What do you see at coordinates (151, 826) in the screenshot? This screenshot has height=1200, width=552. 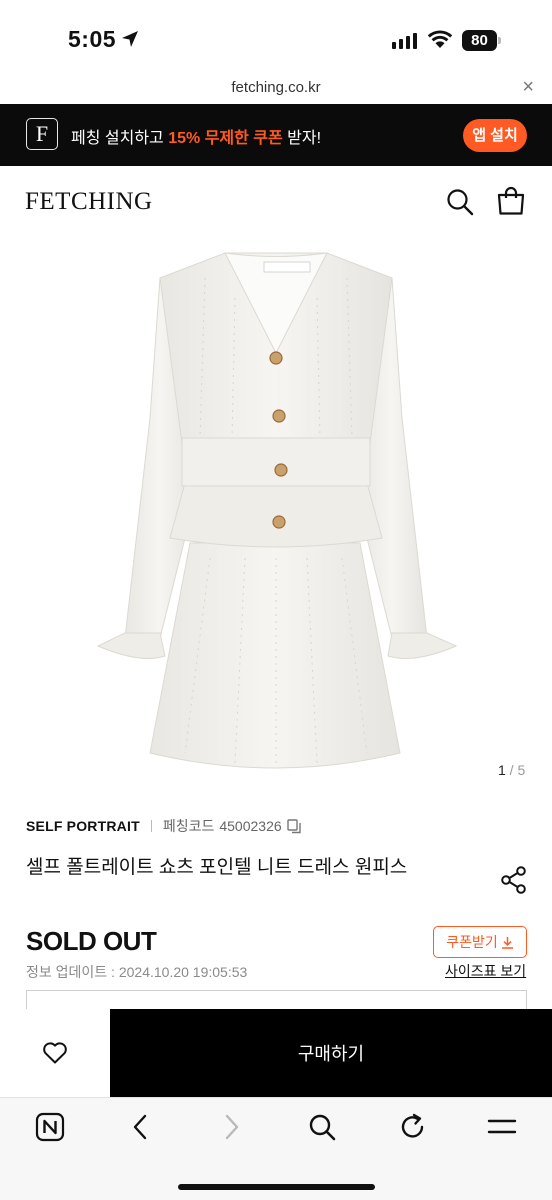 I see `divider` at bounding box center [151, 826].